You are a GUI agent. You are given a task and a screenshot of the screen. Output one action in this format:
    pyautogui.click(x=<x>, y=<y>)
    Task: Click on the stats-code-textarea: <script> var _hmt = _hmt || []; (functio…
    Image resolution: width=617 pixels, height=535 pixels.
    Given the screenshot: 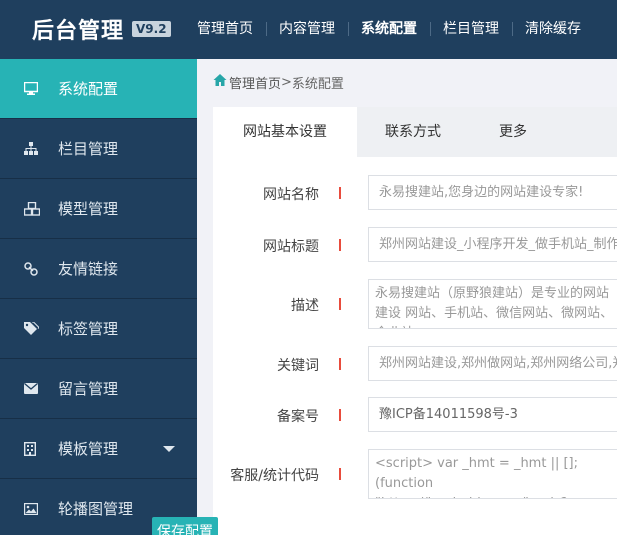 What is the action you would take?
    pyautogui.click(x=492, y=474)
    